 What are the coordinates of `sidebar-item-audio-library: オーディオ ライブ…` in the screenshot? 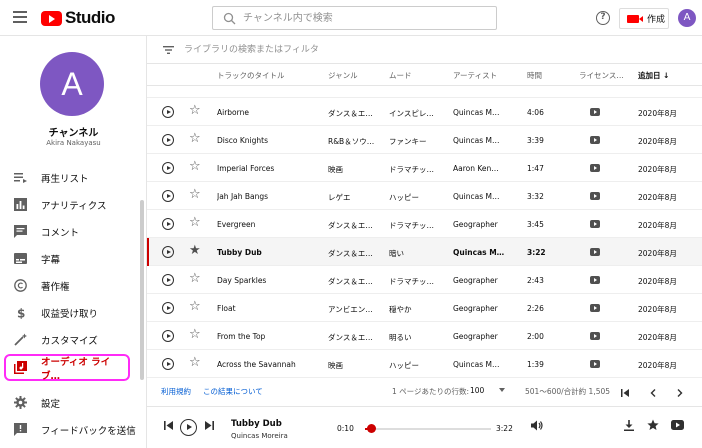 It's located at (67, 368).